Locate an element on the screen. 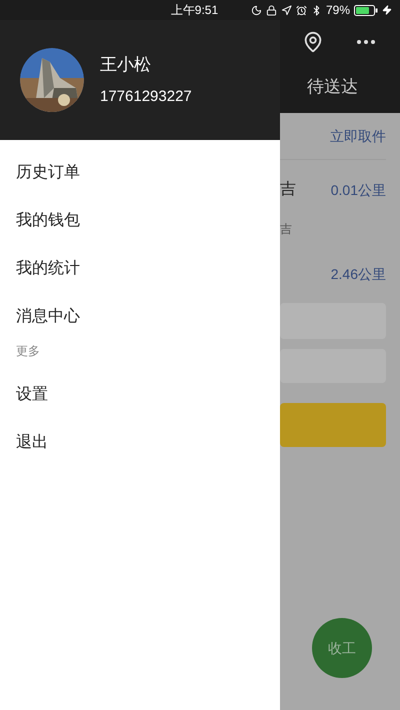 The image size is (400, 710). menu-item: 我的钱包 is located at coordinates (140, 221).